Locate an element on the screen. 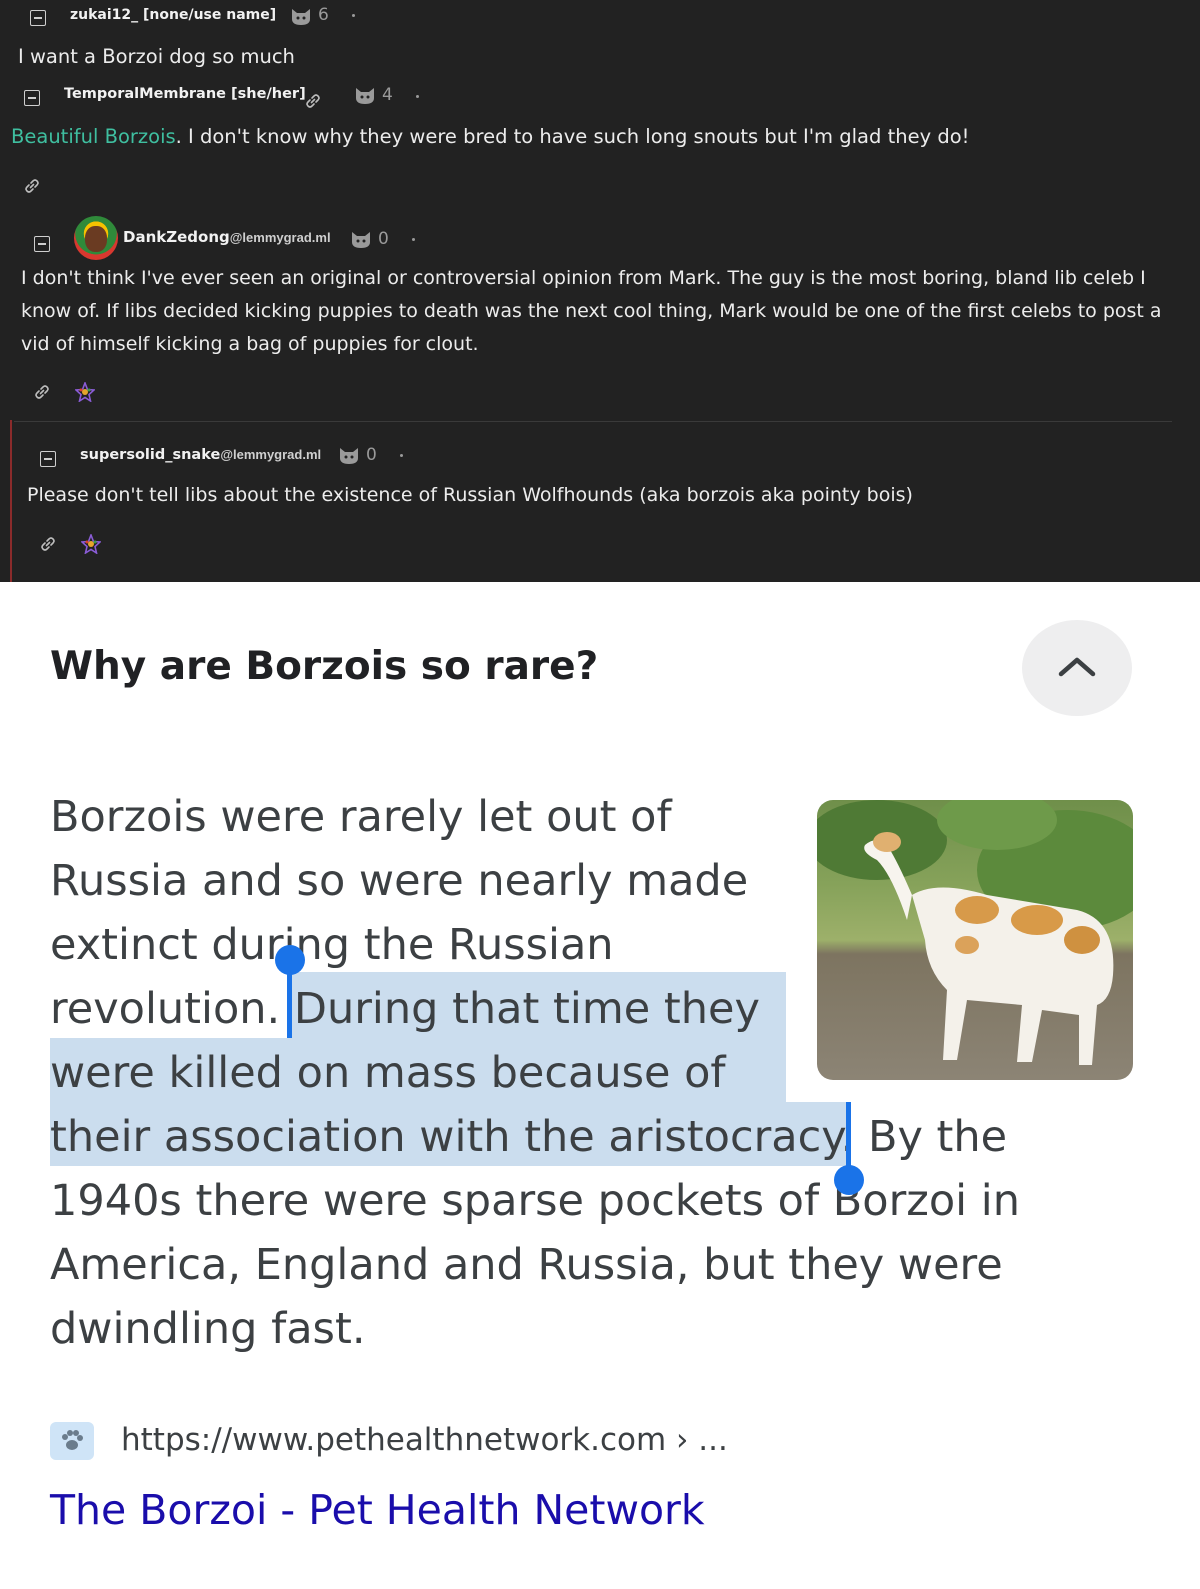 This screenshot has height=1589, width=1200. answer-text-line: Borzois were rarely let out of is located at coordinates (361, 817).